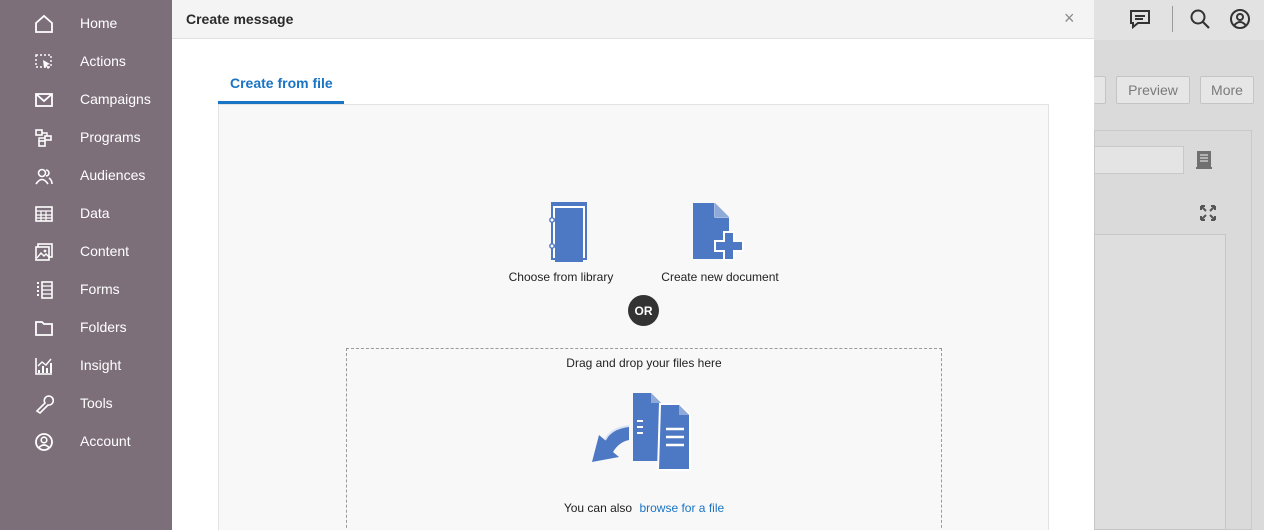 This screenshot has width=1264, height=530. I want to click on preview-button: Preview, so click(1153, 90).